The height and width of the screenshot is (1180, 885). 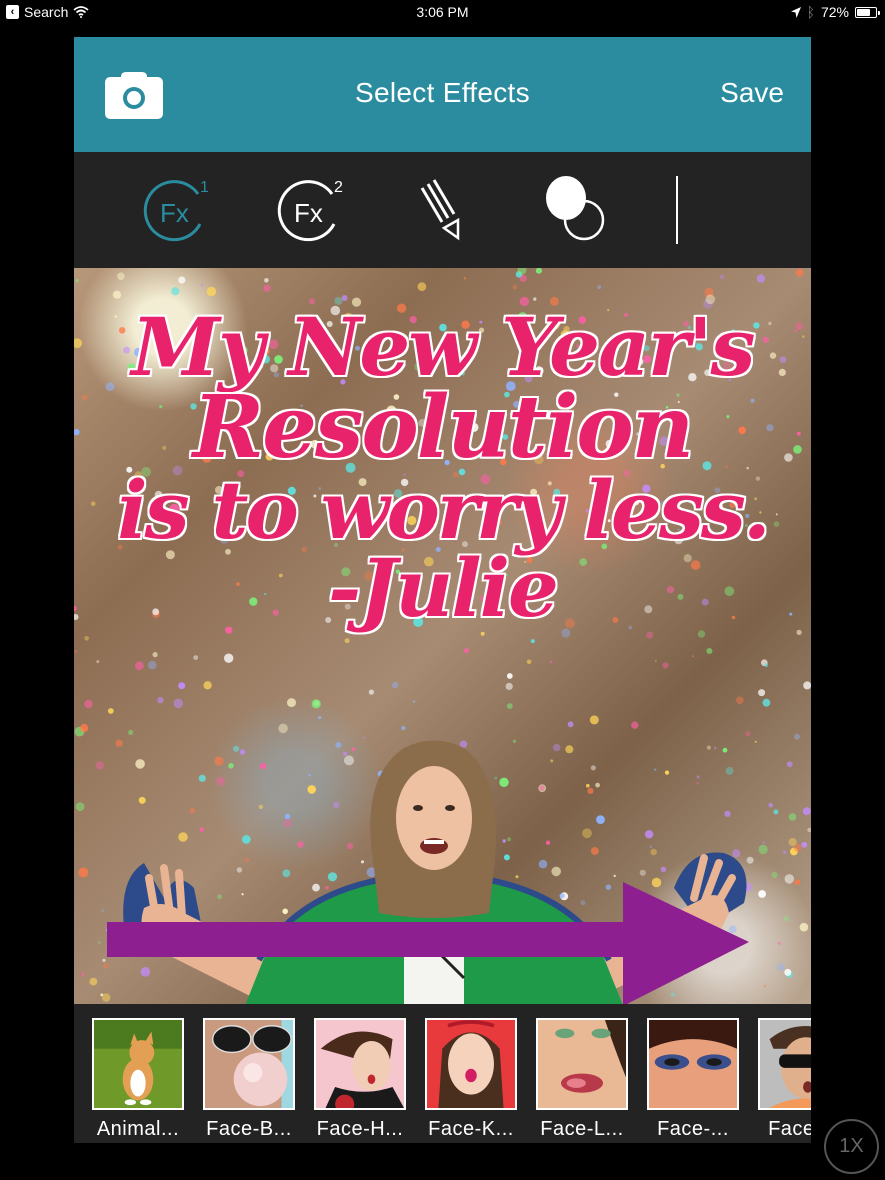 I want to click on quote-line: Resolution, so click(x=443, y=428).